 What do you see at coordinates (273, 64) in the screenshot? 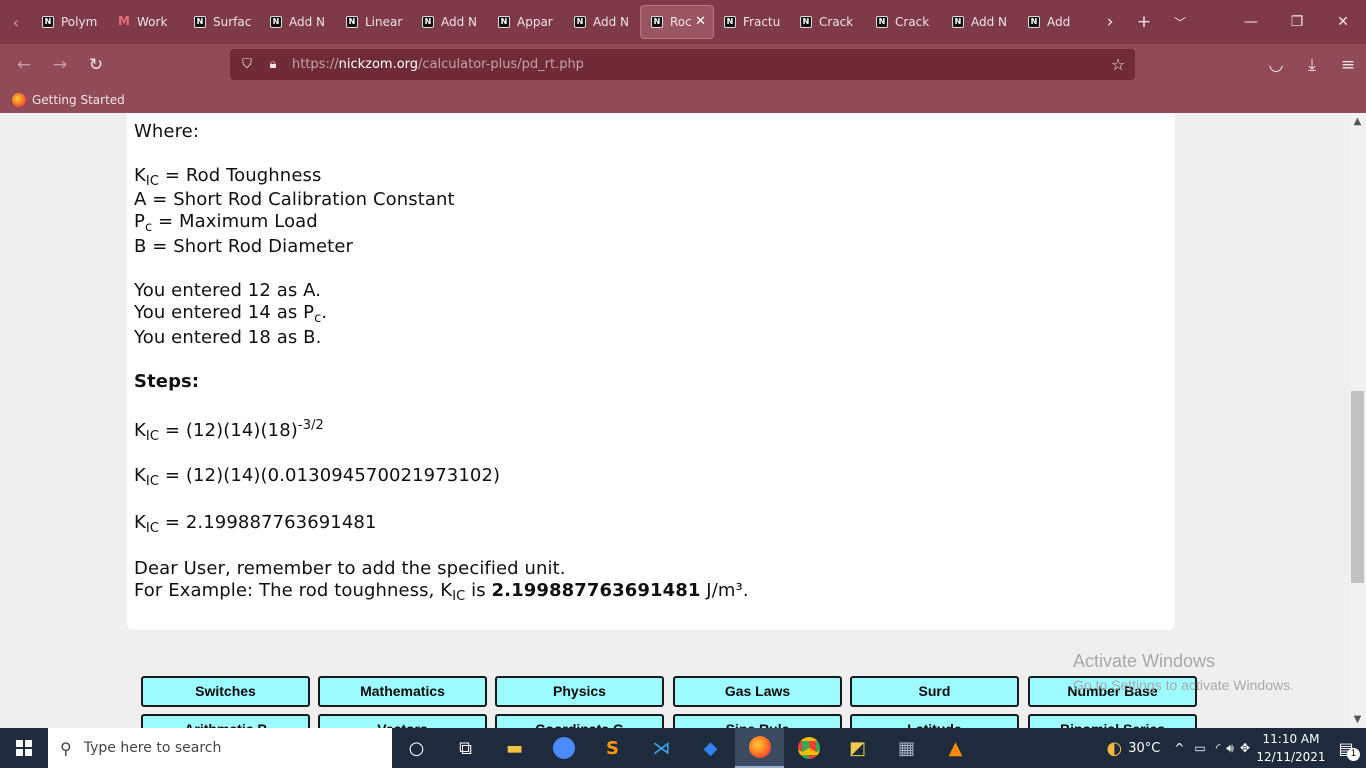
I see `lock-icon: 🔒︎` at bounding box center [273, 64].